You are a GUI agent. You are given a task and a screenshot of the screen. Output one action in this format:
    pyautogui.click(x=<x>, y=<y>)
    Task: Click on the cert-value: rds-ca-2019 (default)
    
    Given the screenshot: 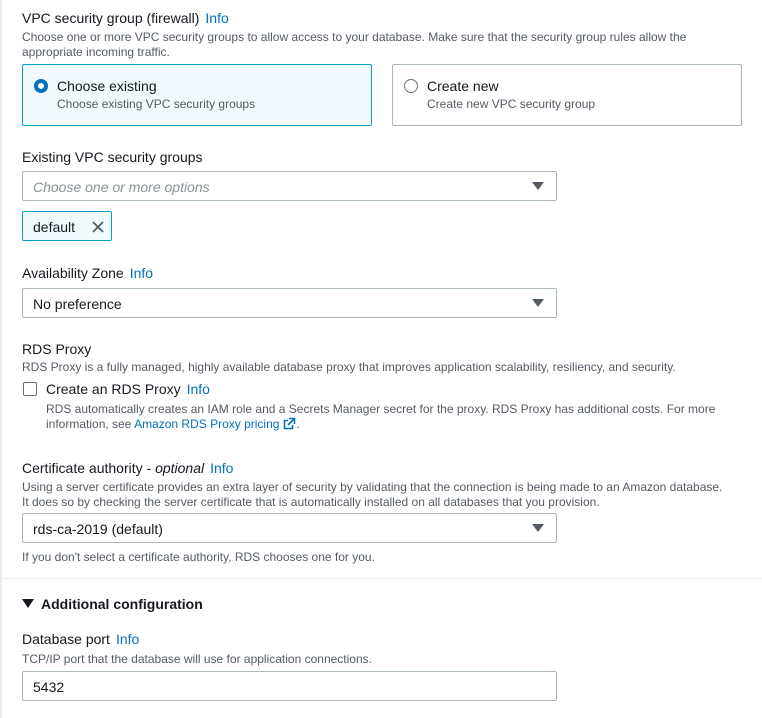 What is the action you would take?
    pyautogui.click(x=98, y=529)
    